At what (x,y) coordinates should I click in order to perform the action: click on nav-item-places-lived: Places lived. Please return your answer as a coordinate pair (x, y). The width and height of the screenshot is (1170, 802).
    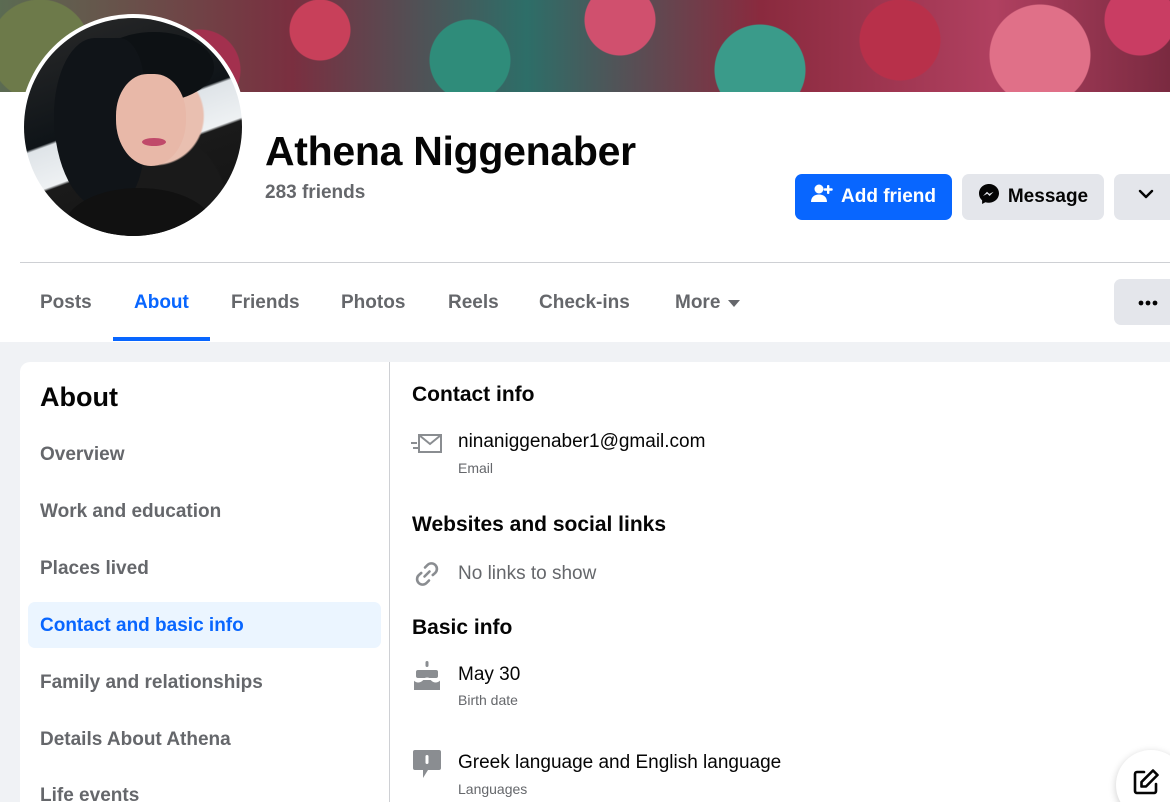
    Looking at the image, I should click on (94, 569).